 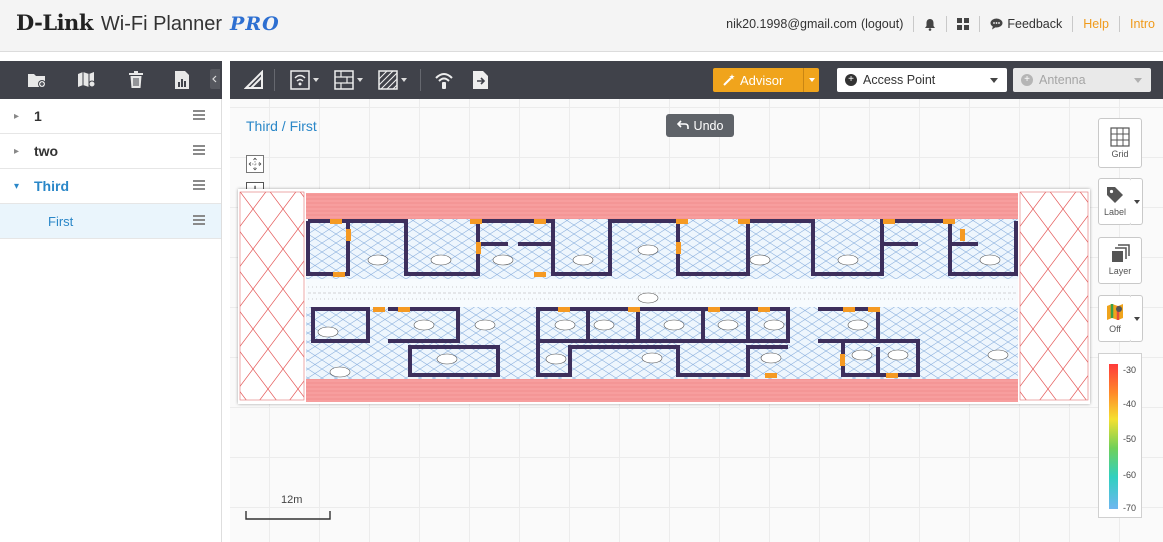 I want to click on export-file-icon, so click(x=481, y=80).